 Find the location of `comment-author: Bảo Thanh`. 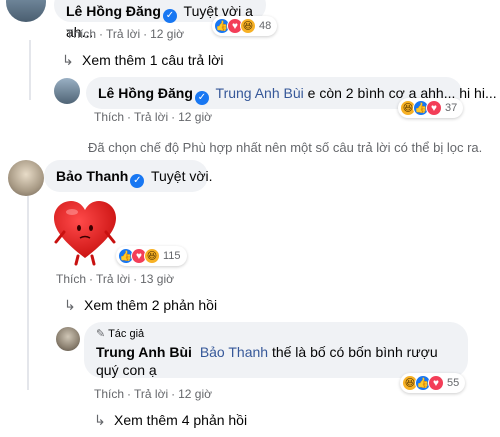

comment-author: Bảo Thanh is located at coordinates (92, 176).